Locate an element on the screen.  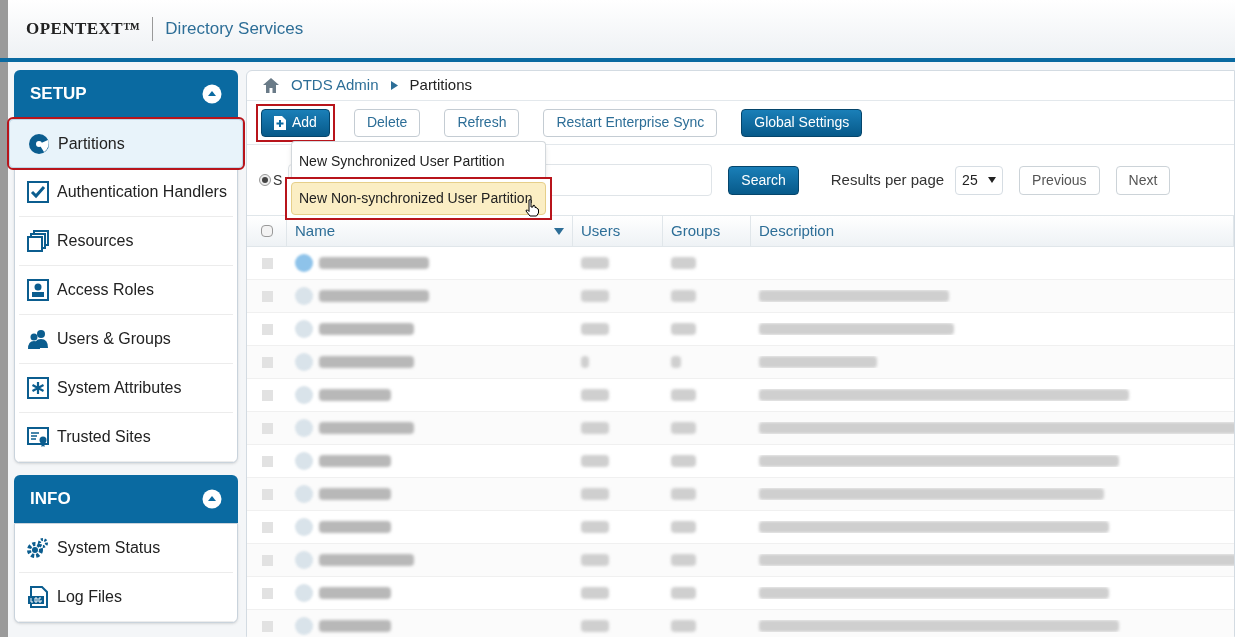
dropdown-icon is located at coordinates (992, 180).